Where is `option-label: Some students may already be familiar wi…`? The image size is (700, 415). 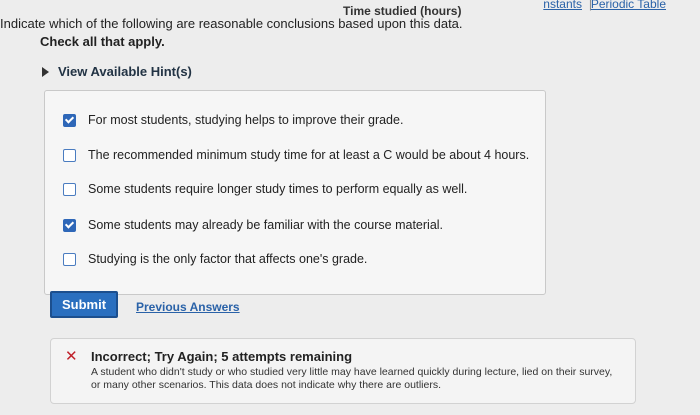
option-label: Some students may already be familiar wi… is located at coordinates (266, 225).